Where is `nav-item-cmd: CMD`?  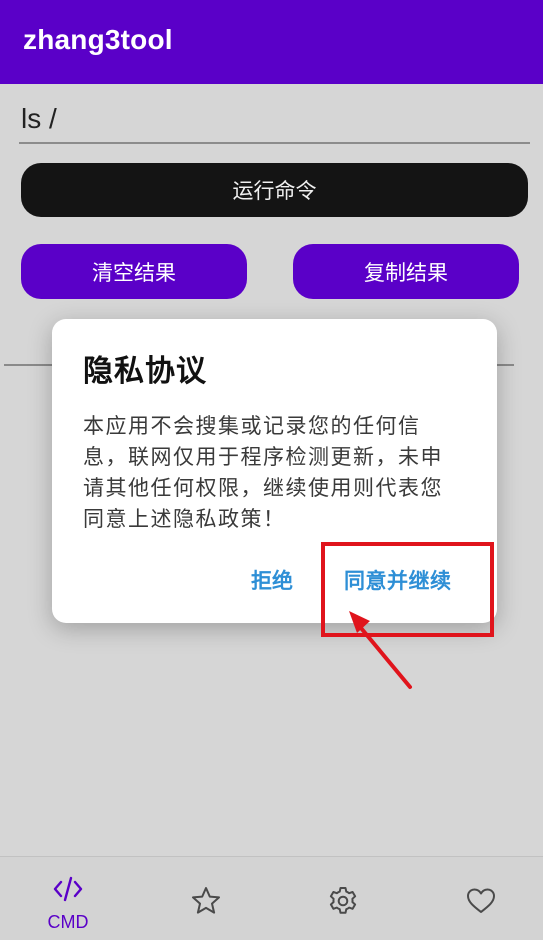
nav-item-cmd: CMD is located at coordinates (68, 898).